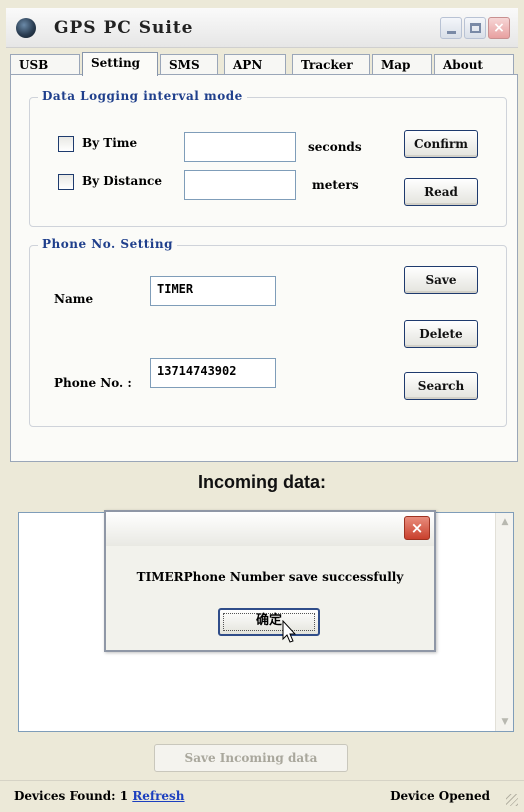 This screenshot has height=812, width=524. I want to click on tab-sms: SMS, so click(189, 64).